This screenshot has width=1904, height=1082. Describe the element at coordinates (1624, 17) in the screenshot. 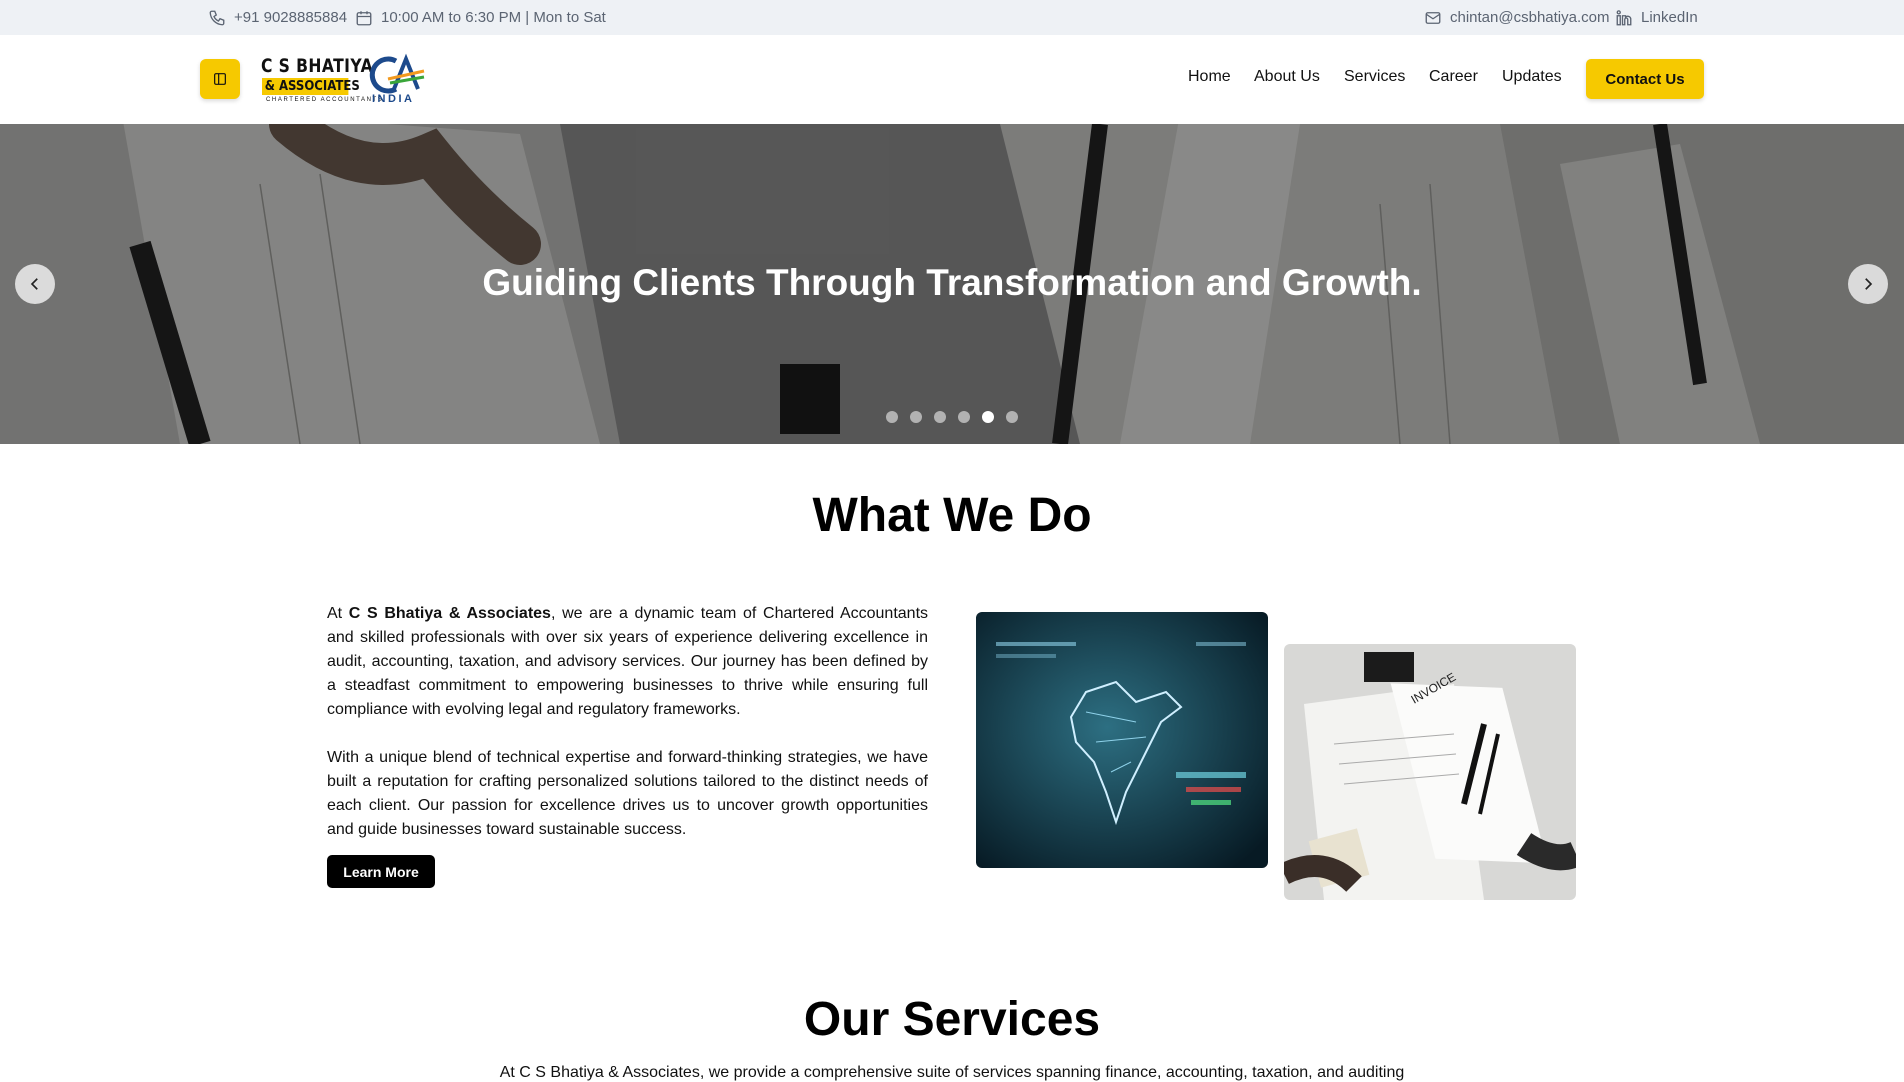

I see `linkedin-icon` at that location.